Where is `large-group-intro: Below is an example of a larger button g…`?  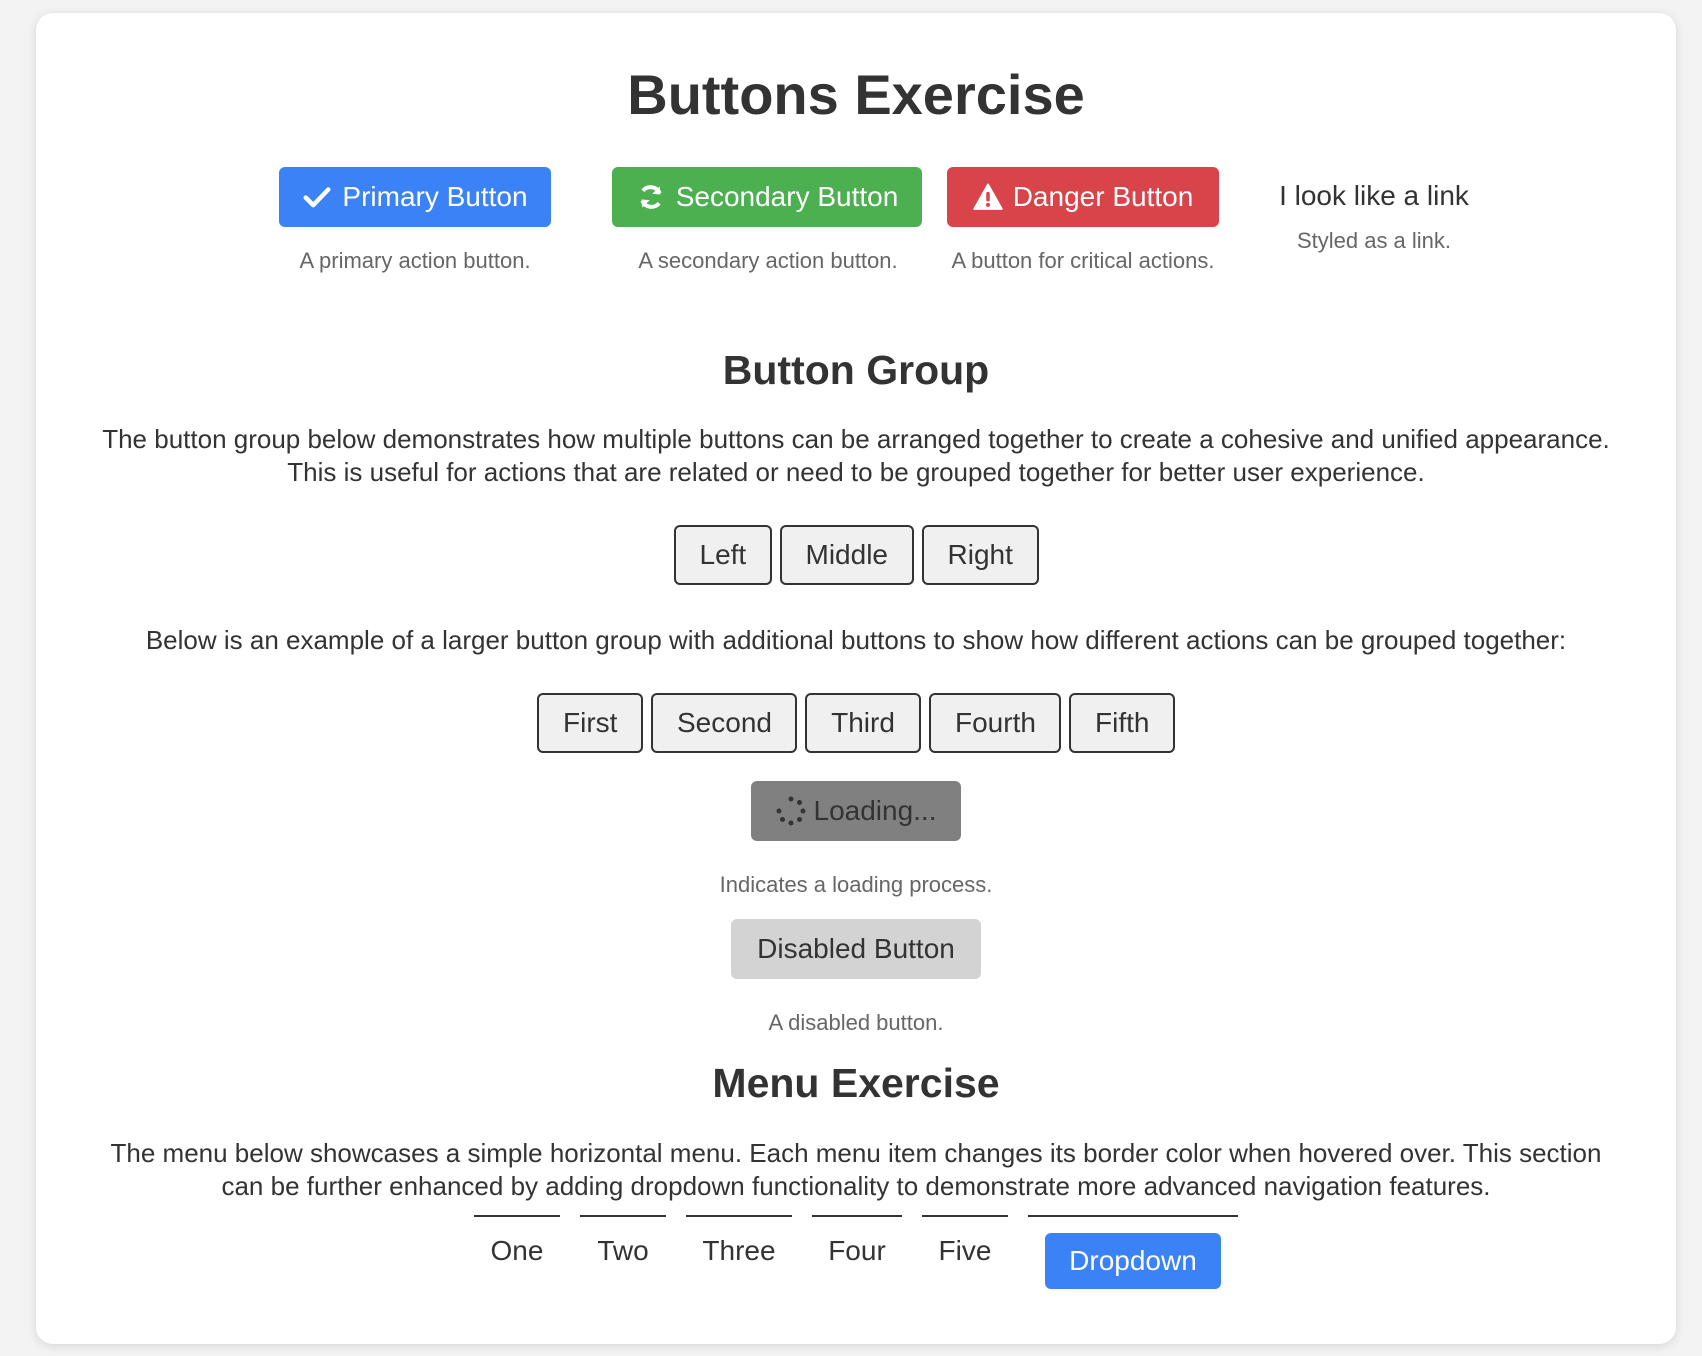
large-group-intro: Below is an example of a larger button g… is located at coordinates (856, 640).